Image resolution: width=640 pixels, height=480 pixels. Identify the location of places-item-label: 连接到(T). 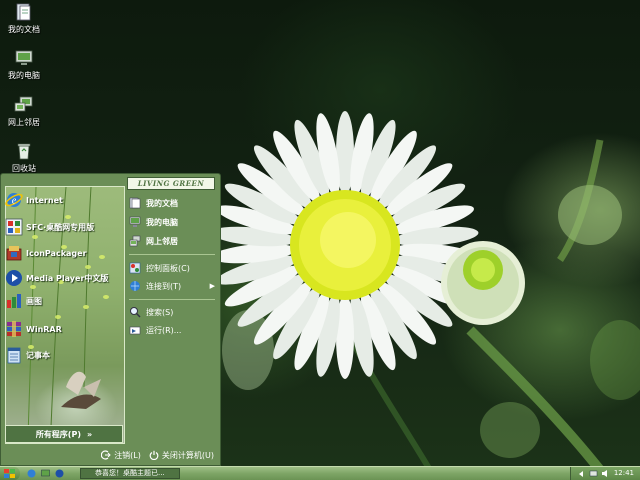
(164, 286).